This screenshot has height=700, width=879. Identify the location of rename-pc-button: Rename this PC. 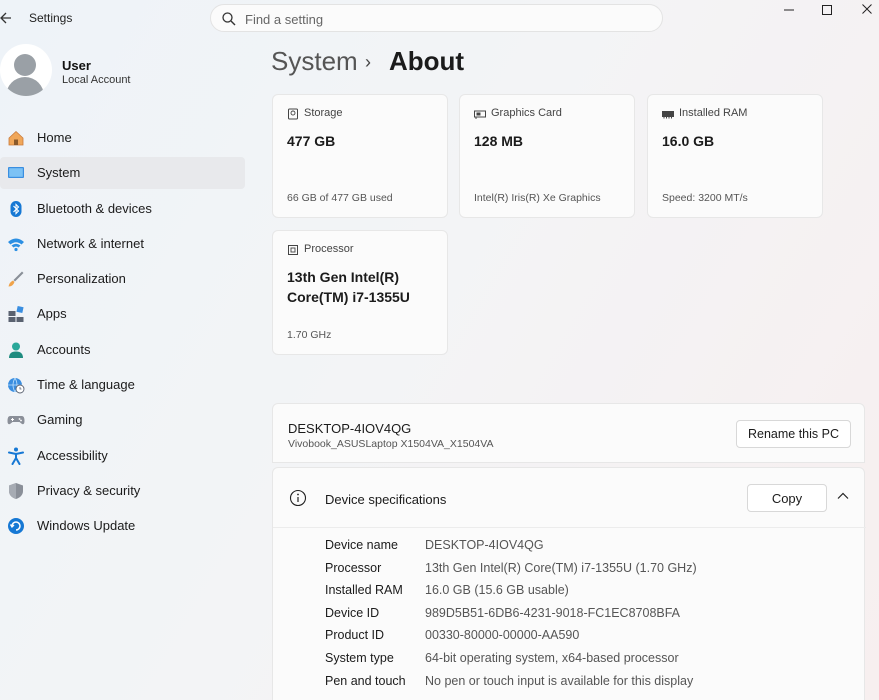
(793, 434).